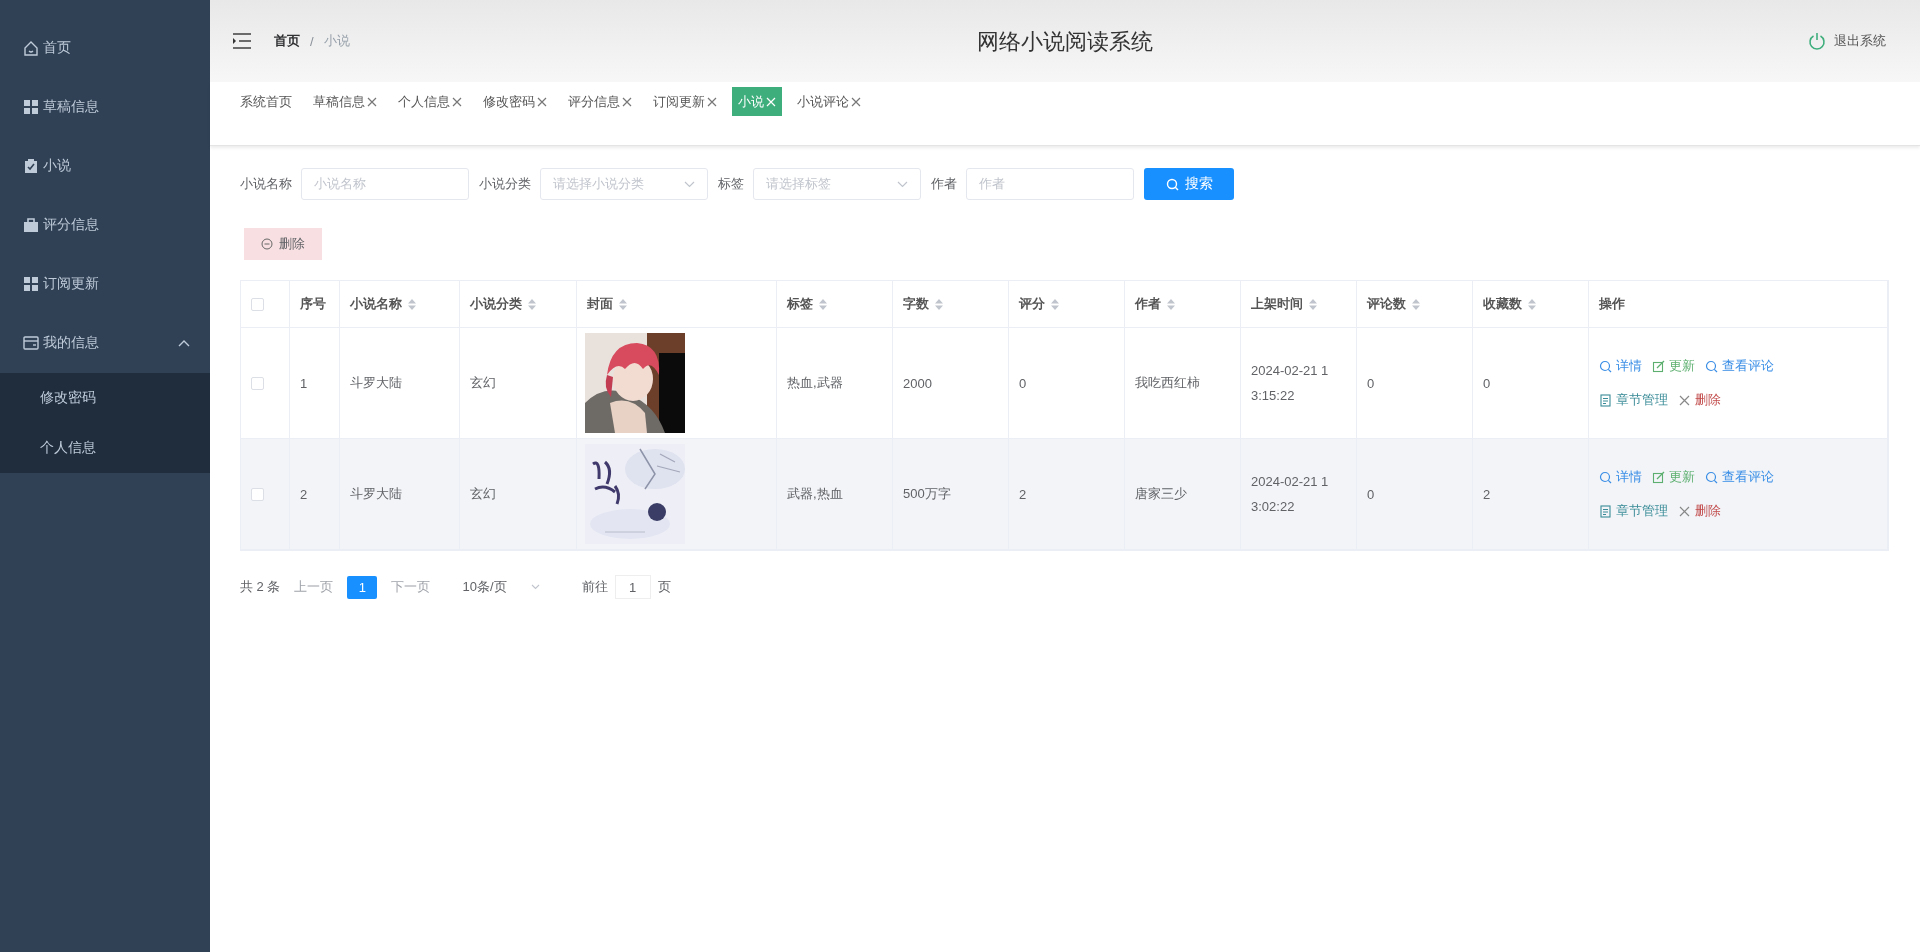  Describe the element at coordinates (266, 184) in the screenshot. I see `filter-label: 小说名称` at that location.